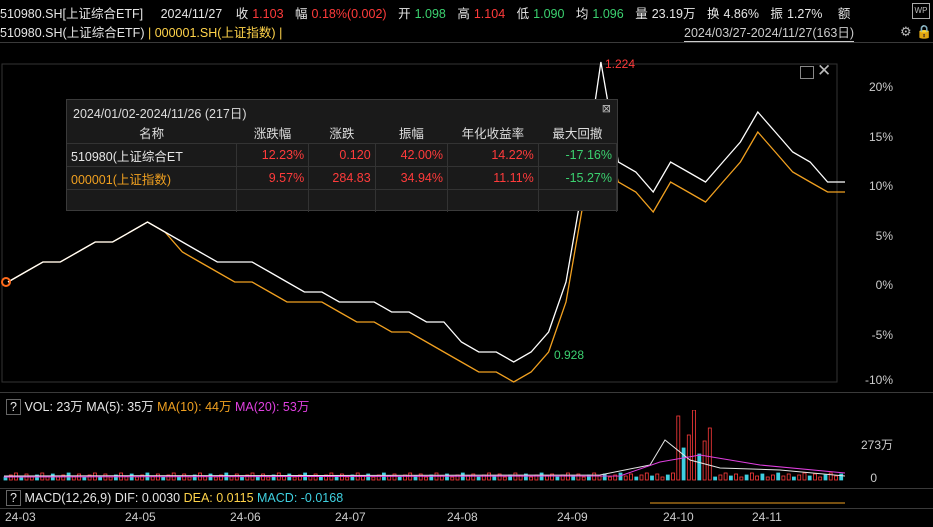 The width and height of the screenshot is (933, 527). Describe the element at coordinates (882, 335) in the screenshot. I see `y-tick: -5%` at that location.